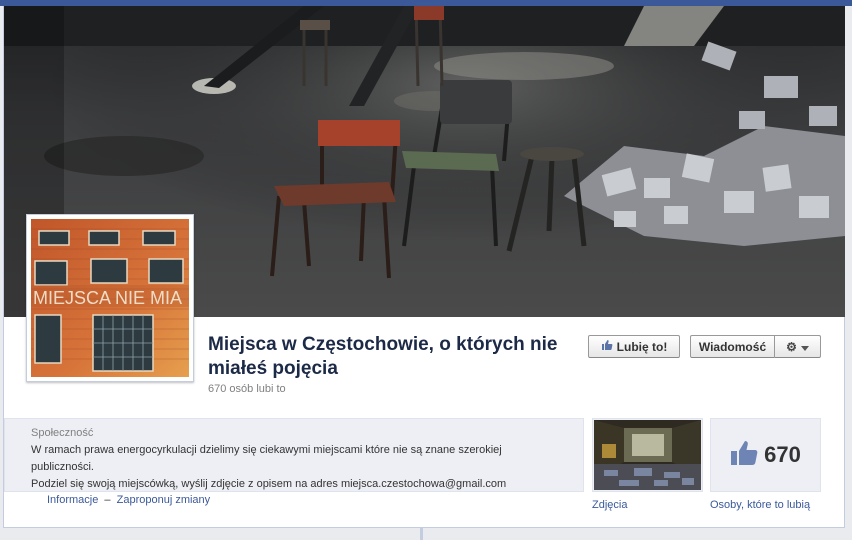  I want to click on message-button-label: Wiadomość, so click(732, 346).